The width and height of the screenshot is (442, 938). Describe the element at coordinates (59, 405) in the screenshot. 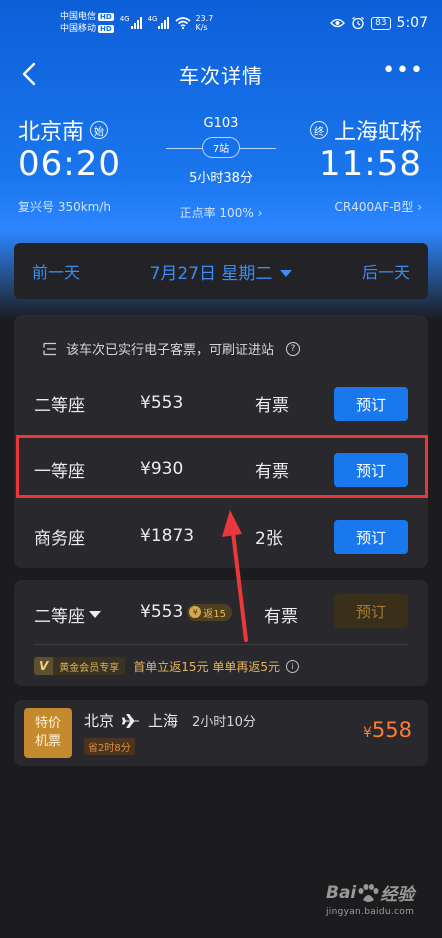

I see `seat-name: 二等座` at that location.